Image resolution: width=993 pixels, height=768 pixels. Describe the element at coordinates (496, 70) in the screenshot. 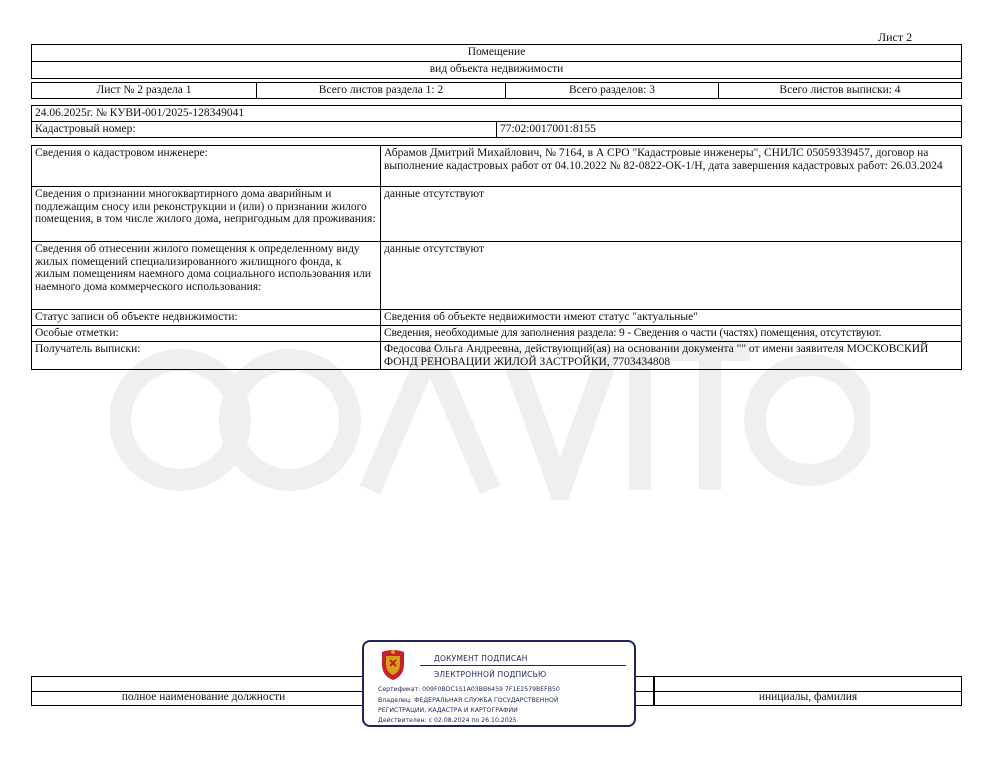

I see `object-type-caption: вид объекта недвижимости` at that location.